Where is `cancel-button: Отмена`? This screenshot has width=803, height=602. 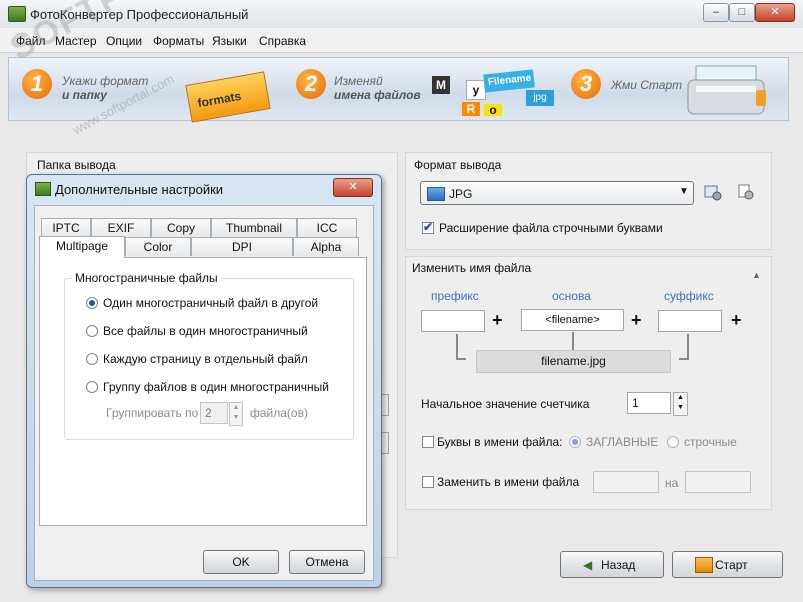
cancel-button: Отмена is located at coordinates (327, 562).